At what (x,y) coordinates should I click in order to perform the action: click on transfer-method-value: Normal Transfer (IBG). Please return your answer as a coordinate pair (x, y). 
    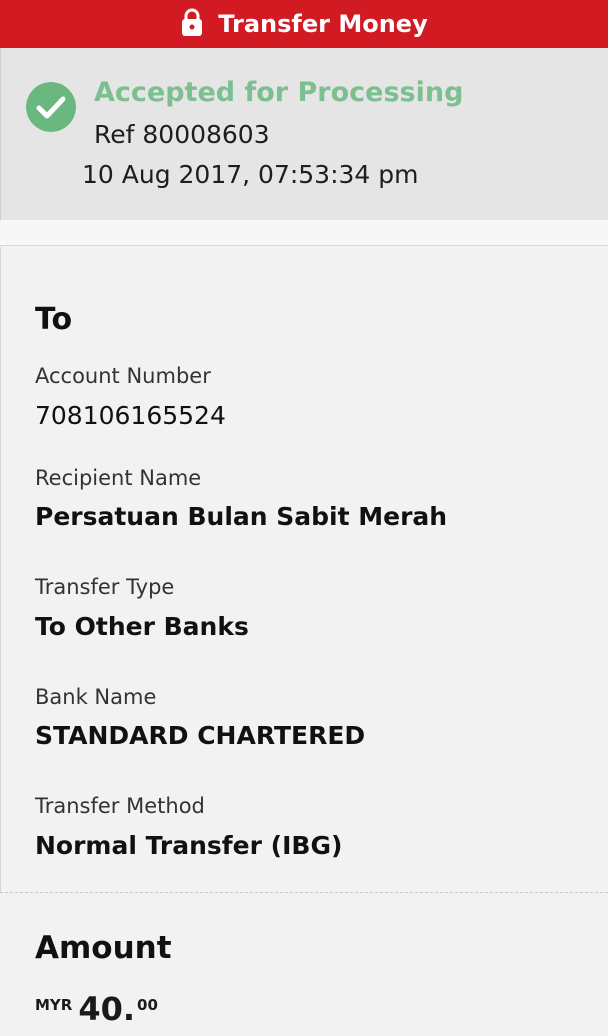
    Looking at the image, I should click on (189, 845).